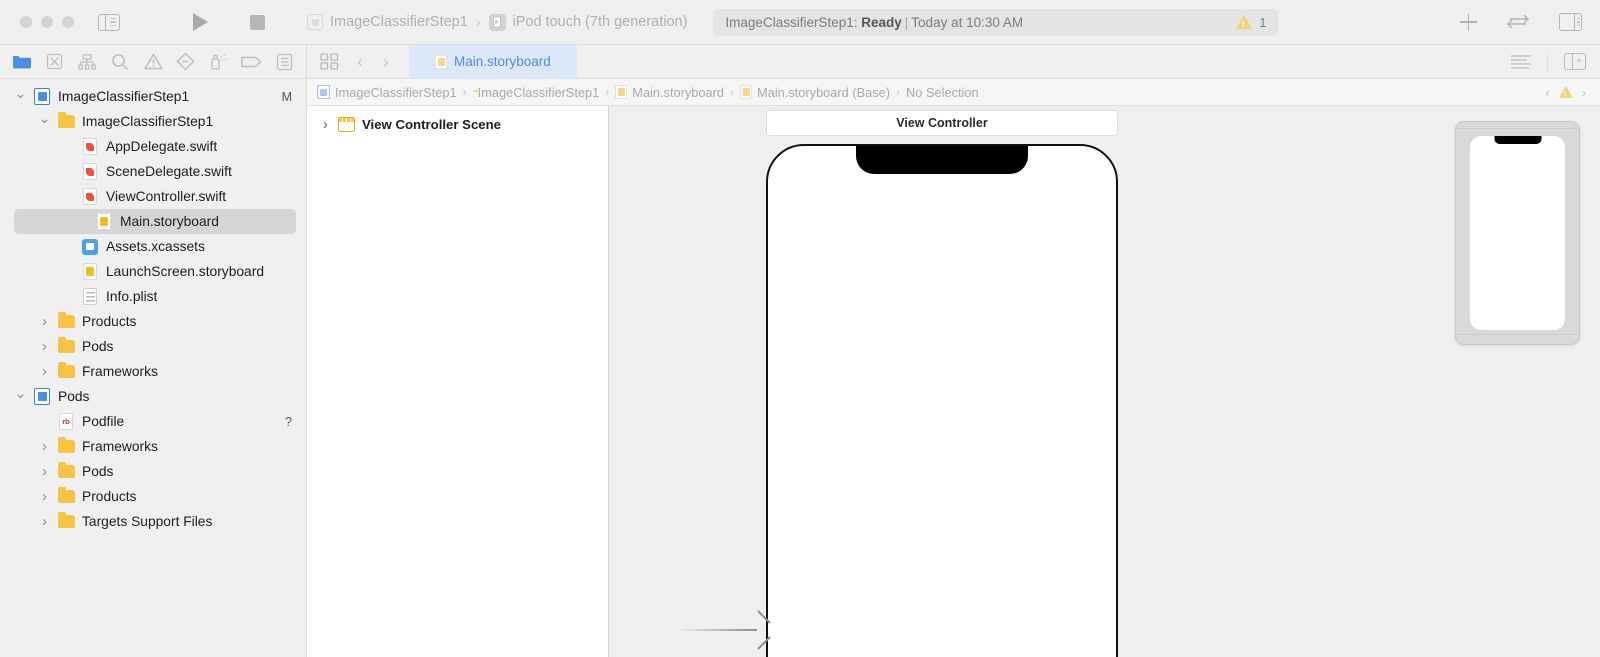 The width and height of the screenshot is (1600, 657). I want to click on device-preview-thumbnail, so click(1517, 233).